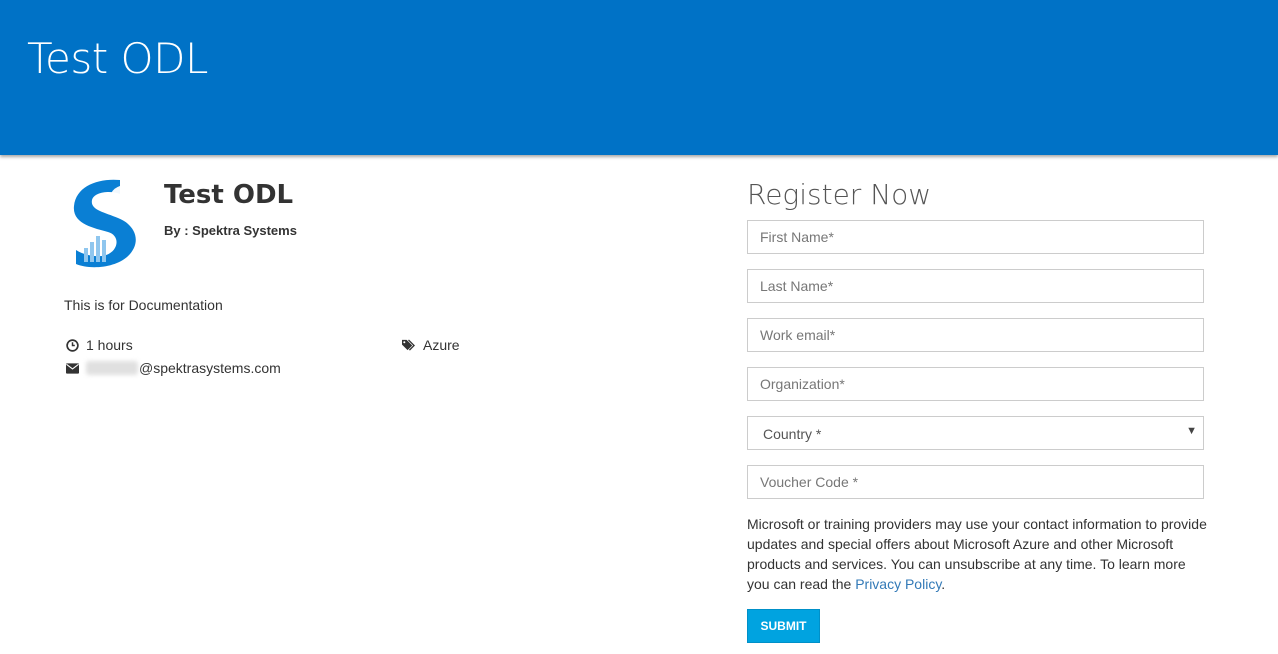 The height and width of the screenshot is (654, 1278). What do you see at coordinates (106, 222) in the screenshot?
I see `spektra-logo` at bounding box center [106, 222].